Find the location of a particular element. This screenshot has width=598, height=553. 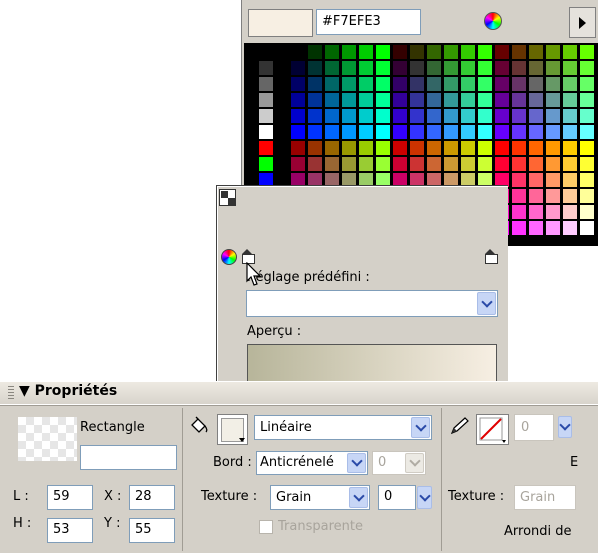

edge-dropdown-button is located at coordinates (356, 463).